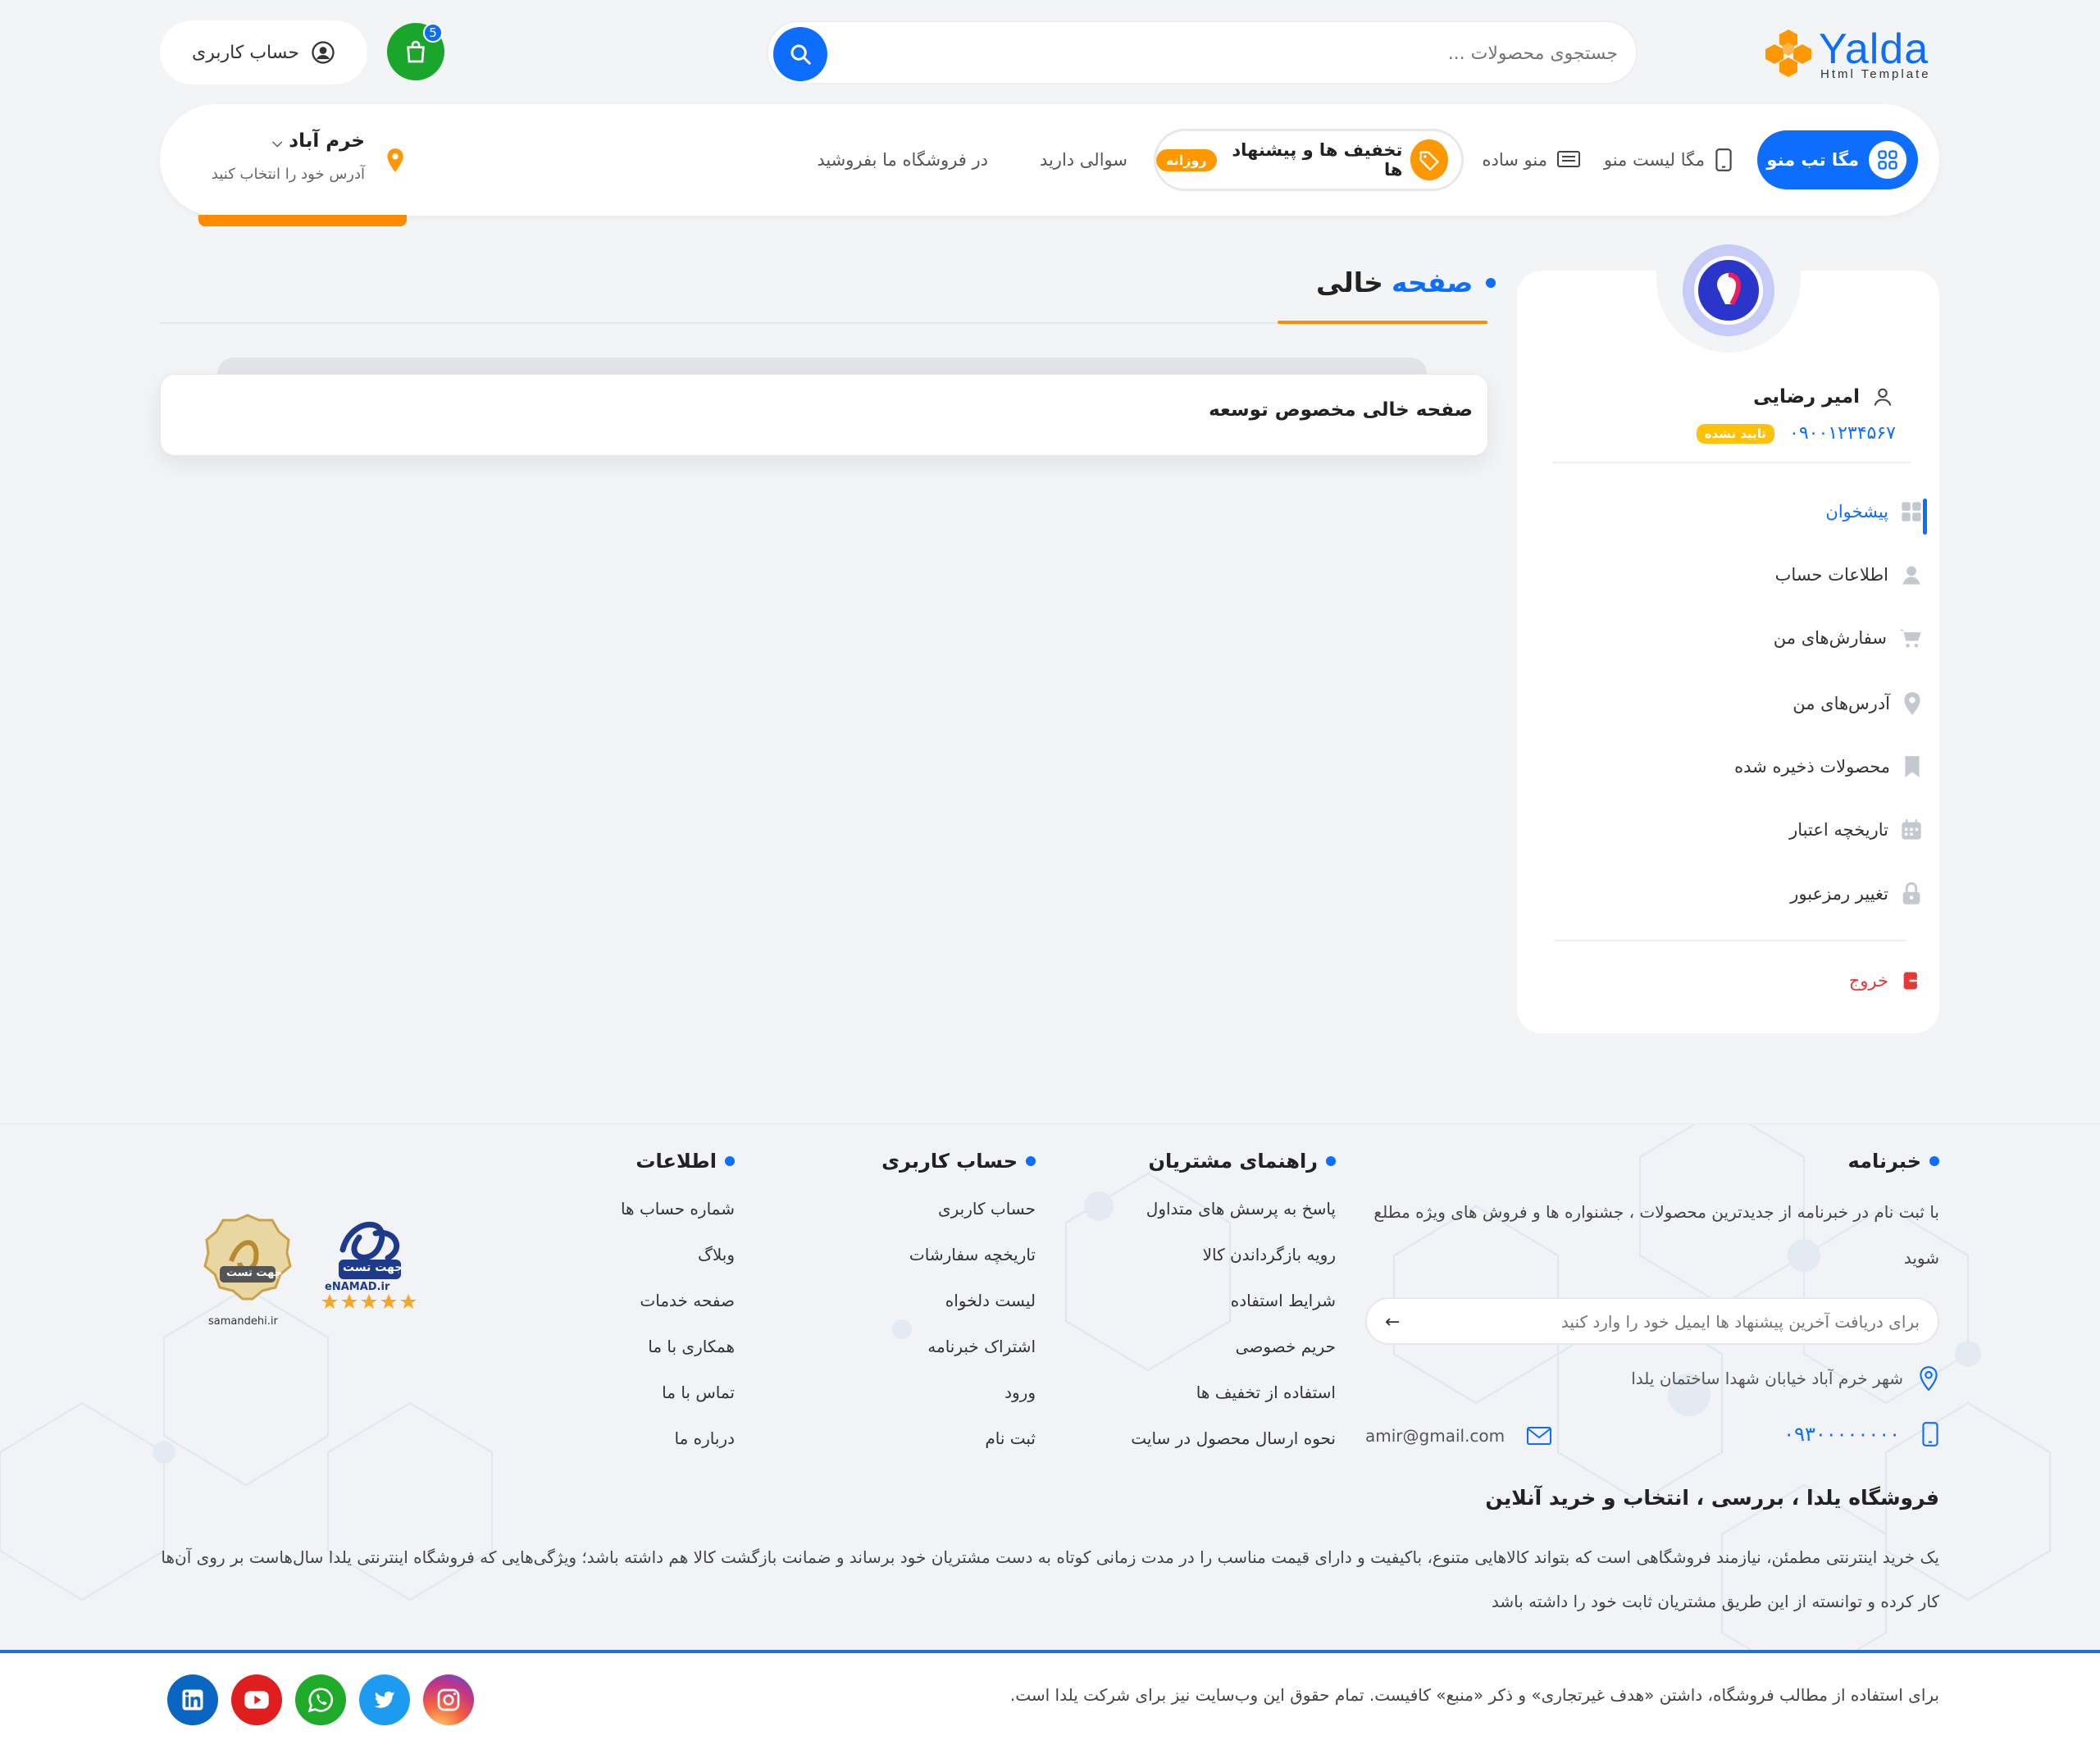 The height and width of the screenshot is (1745, 2100). What do you see at coordinates (277, 142) in the screenshot?
I see `chevron-down-icon: ⌵` at bounding box center [277, 142].